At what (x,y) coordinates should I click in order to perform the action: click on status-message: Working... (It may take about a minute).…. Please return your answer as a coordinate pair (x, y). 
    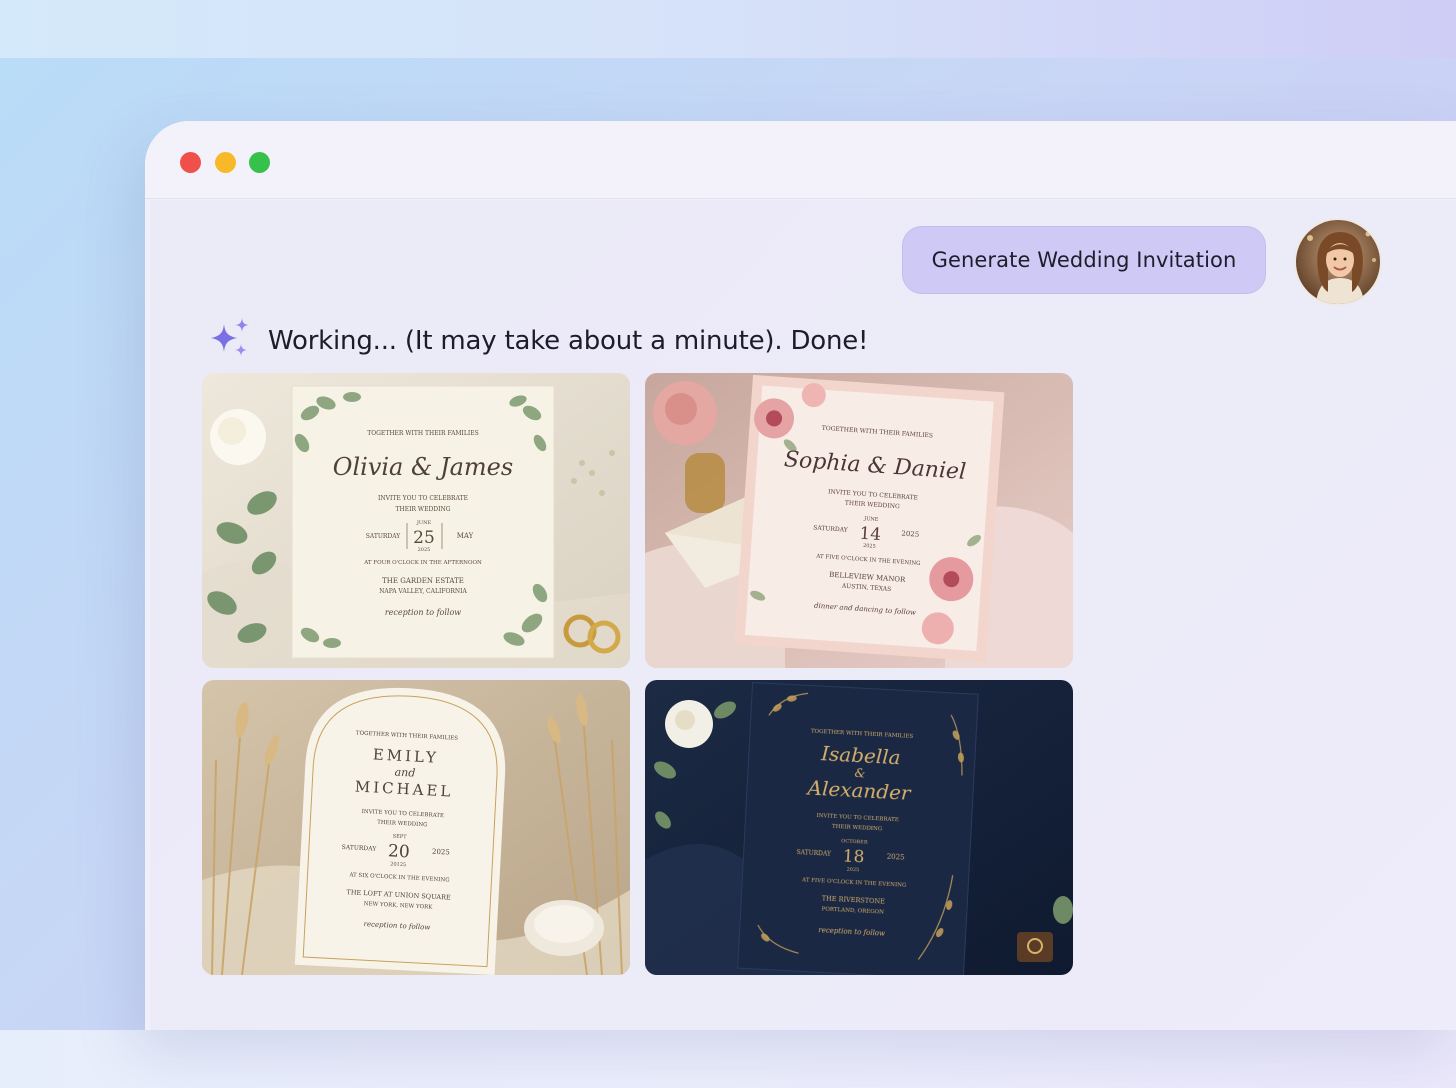
    Looking at the image, I should click on (568, 341).